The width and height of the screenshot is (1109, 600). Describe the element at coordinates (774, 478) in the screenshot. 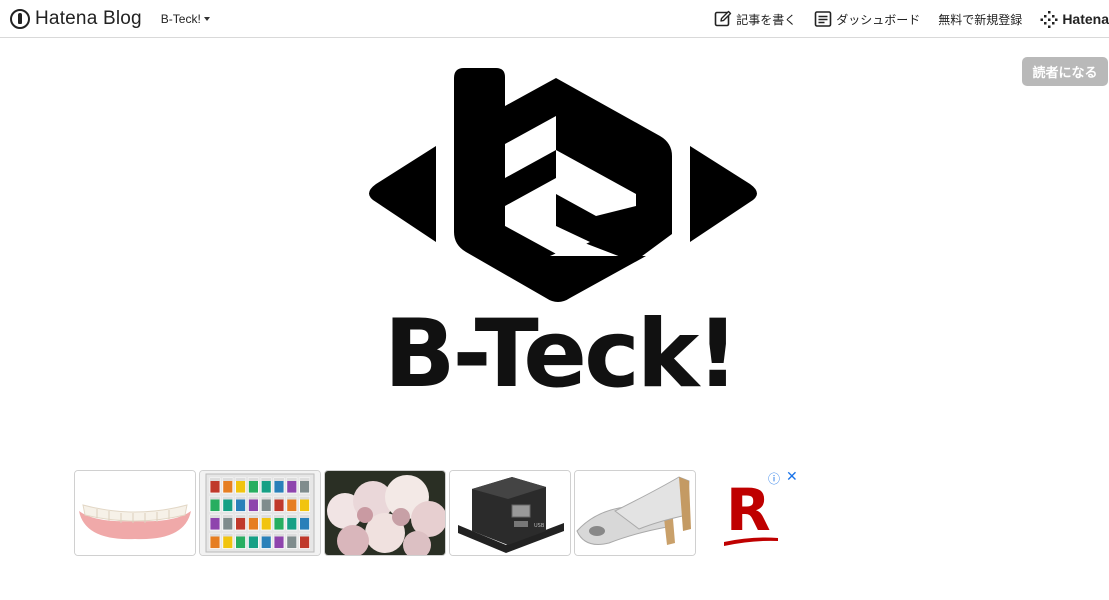

I see `ad-info-icon: ⓘ` at that location.